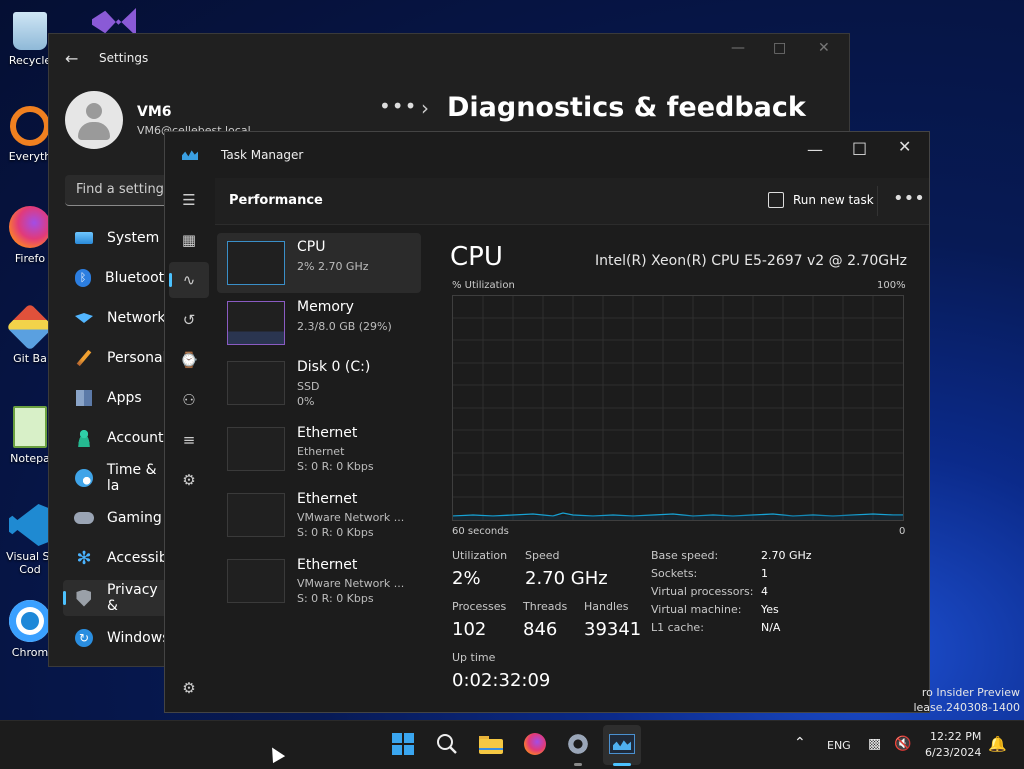 This screenshot has height=769, width=1024. What do you see at coordinates (30, 126) in the screenshot?
I see `everything-search-icon` at bounding box center [30, 126].